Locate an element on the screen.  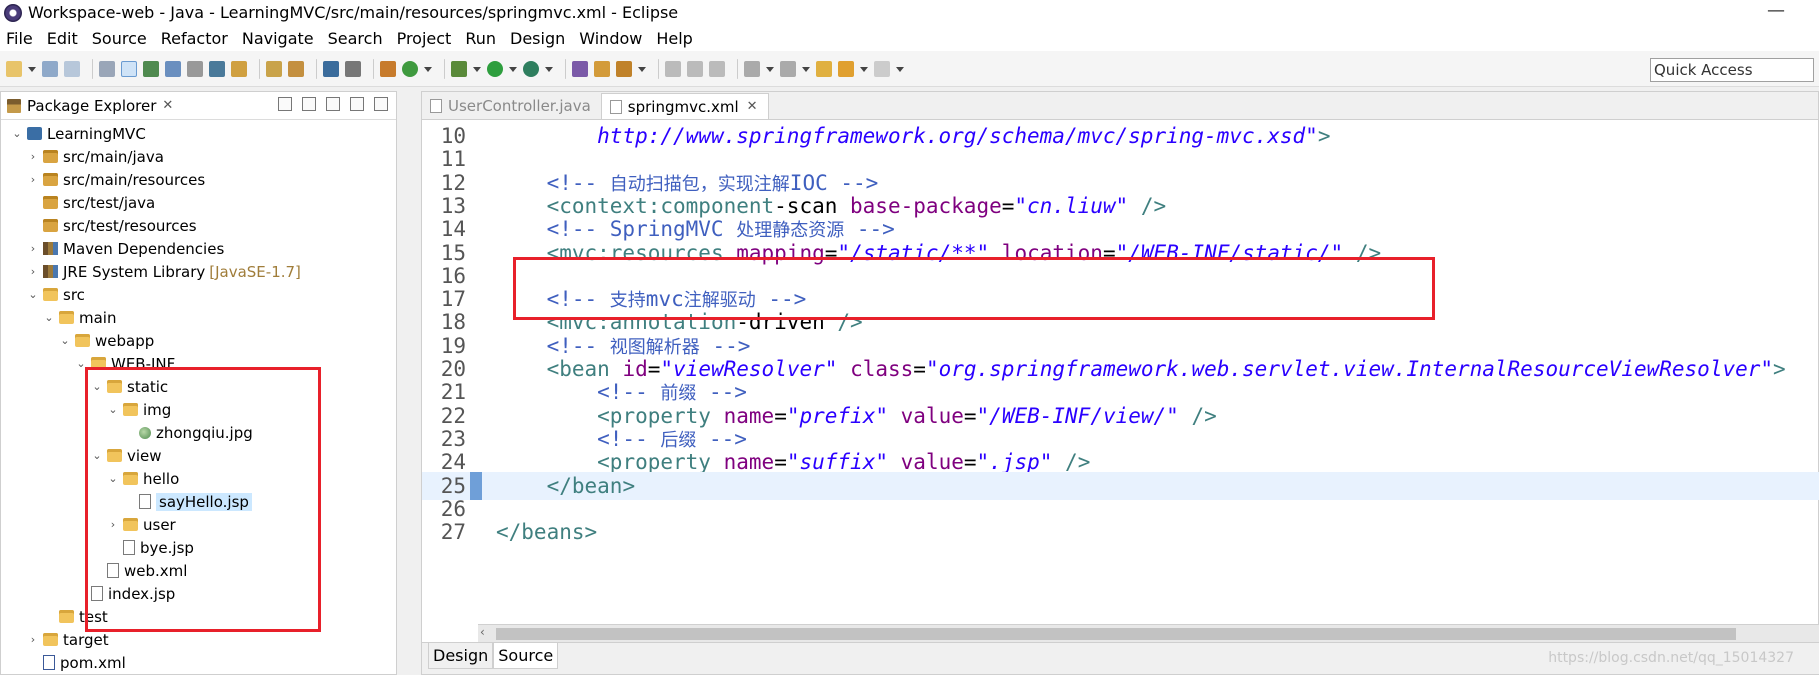
tree-item: ⌄ hello is located at coordinates (198, 478).